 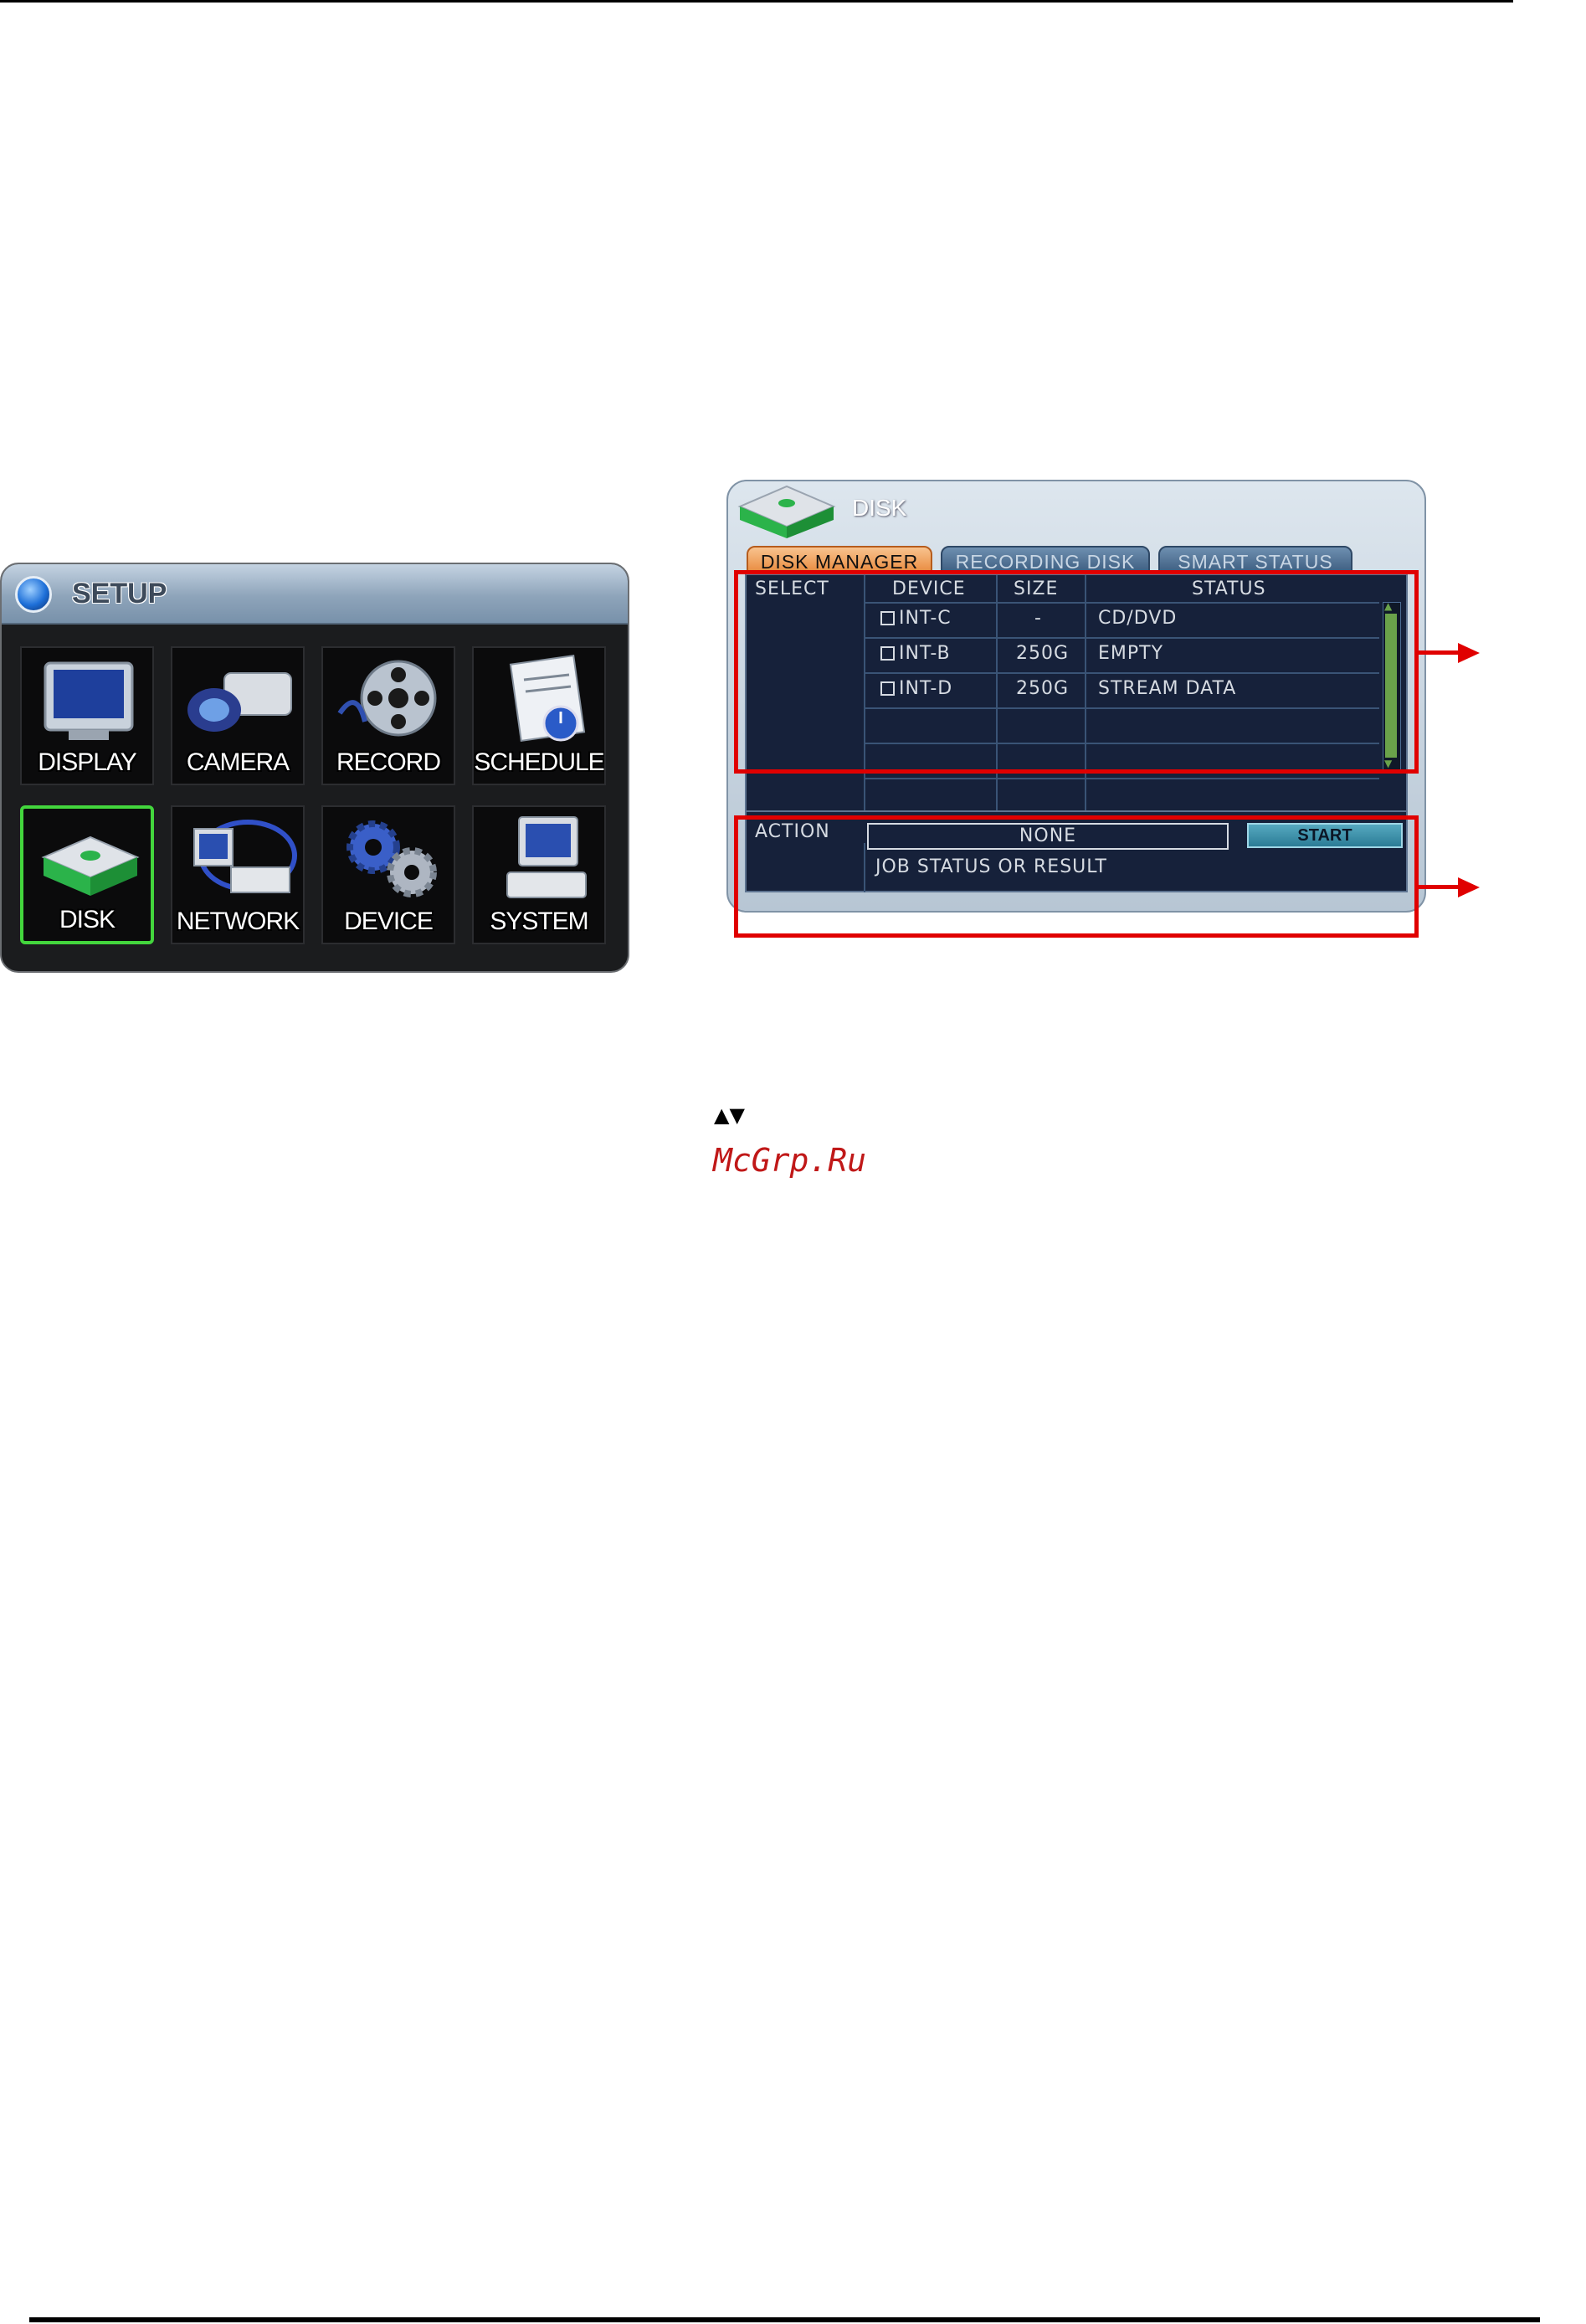 I want to click on tile-label: SYSTEM, so click(x=539, y=921).